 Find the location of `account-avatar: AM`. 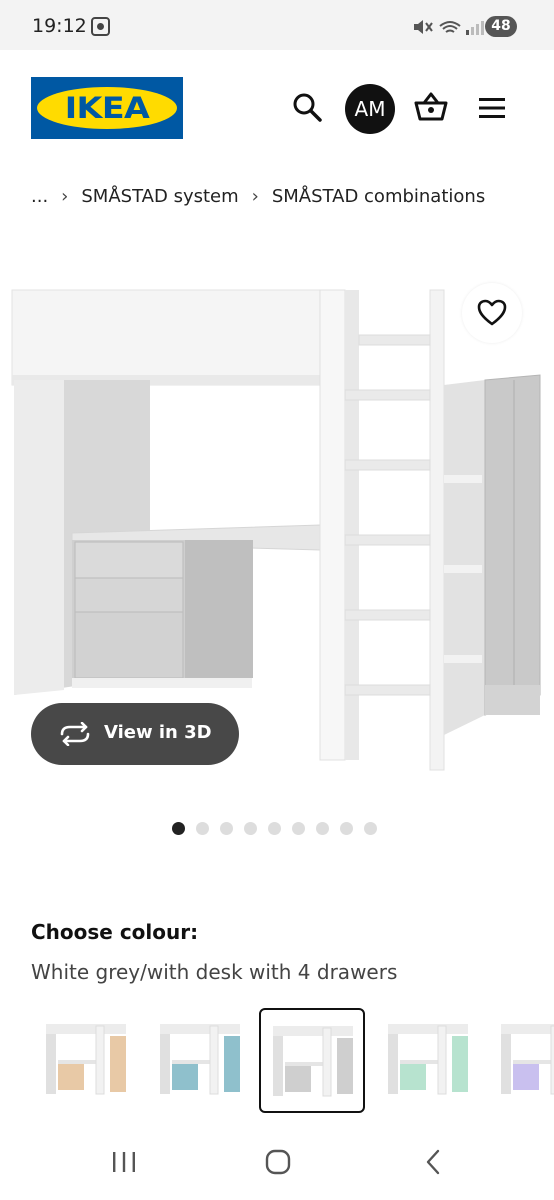

account-avatar: AM is located at coordinates (370, 109).